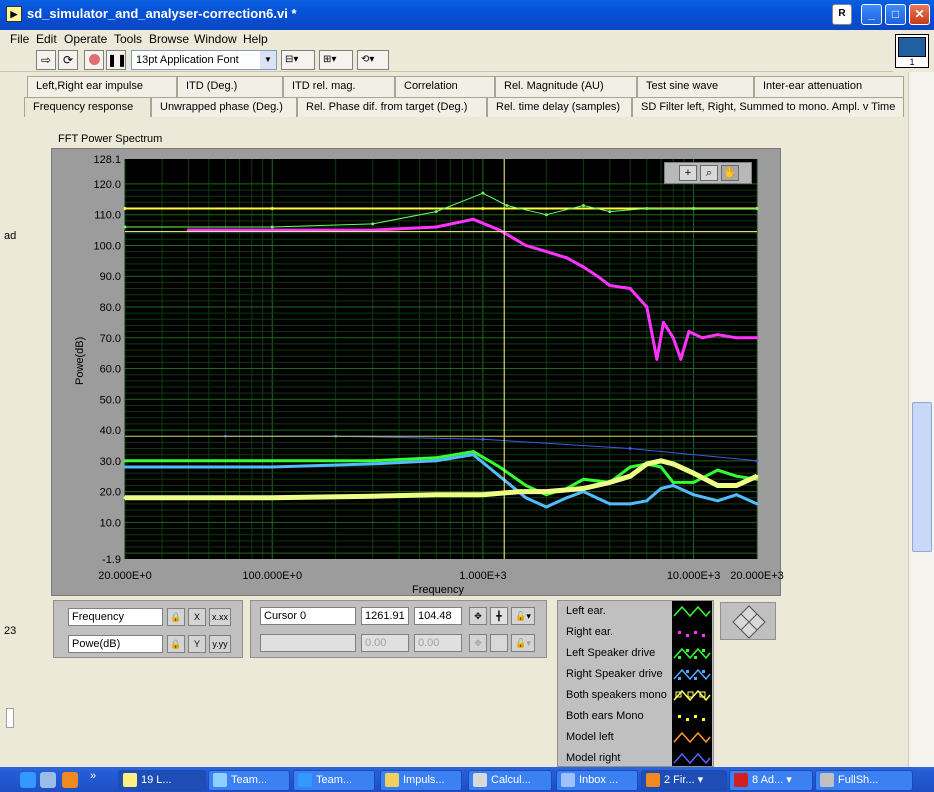 The image size is (934, 792). I want to click on cursor-lock-icon-2: 🔓▾, so click(523, 643).